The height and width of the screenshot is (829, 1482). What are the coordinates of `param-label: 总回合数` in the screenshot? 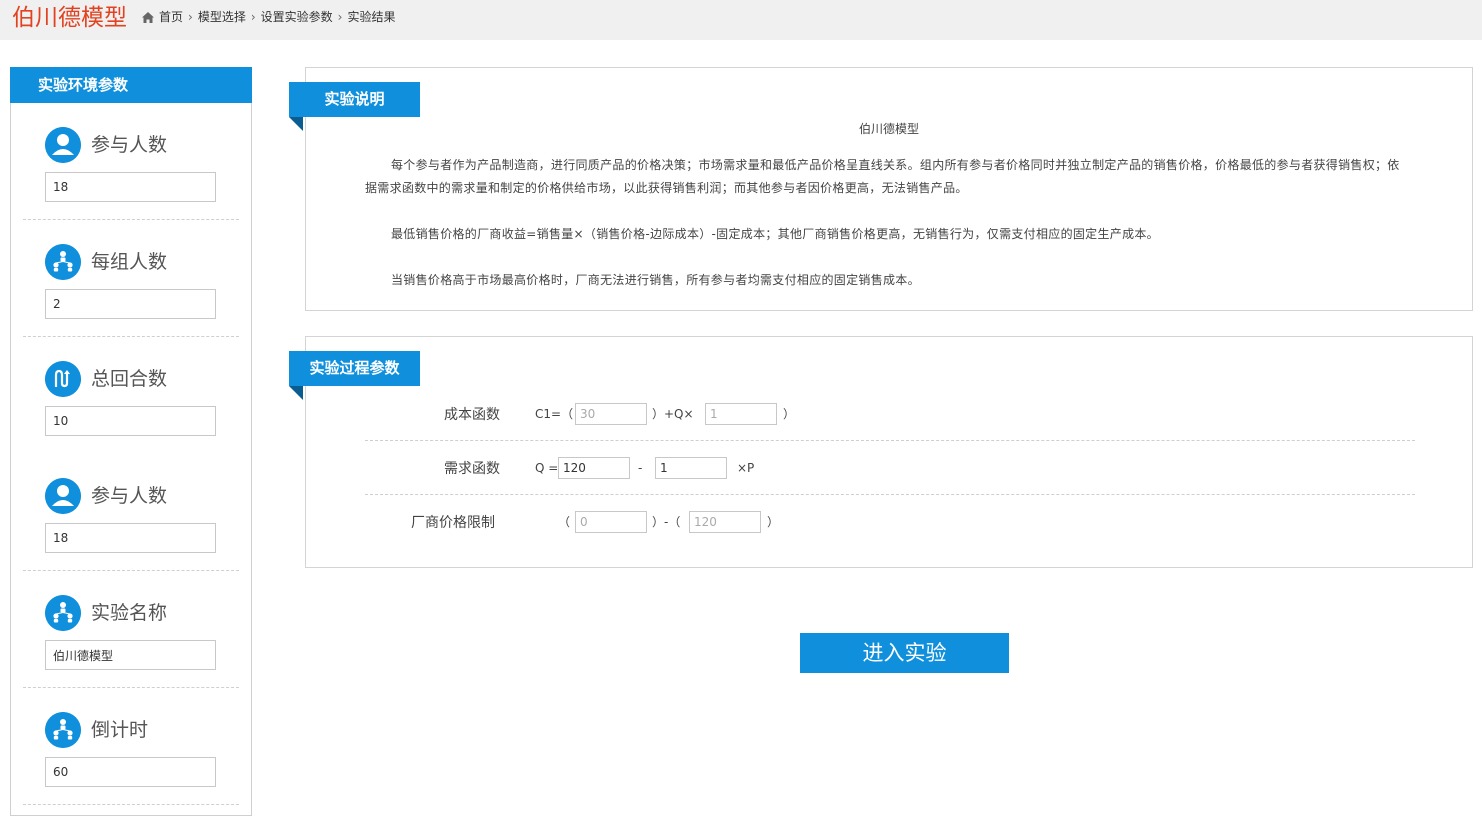 It's located at (129, 379).